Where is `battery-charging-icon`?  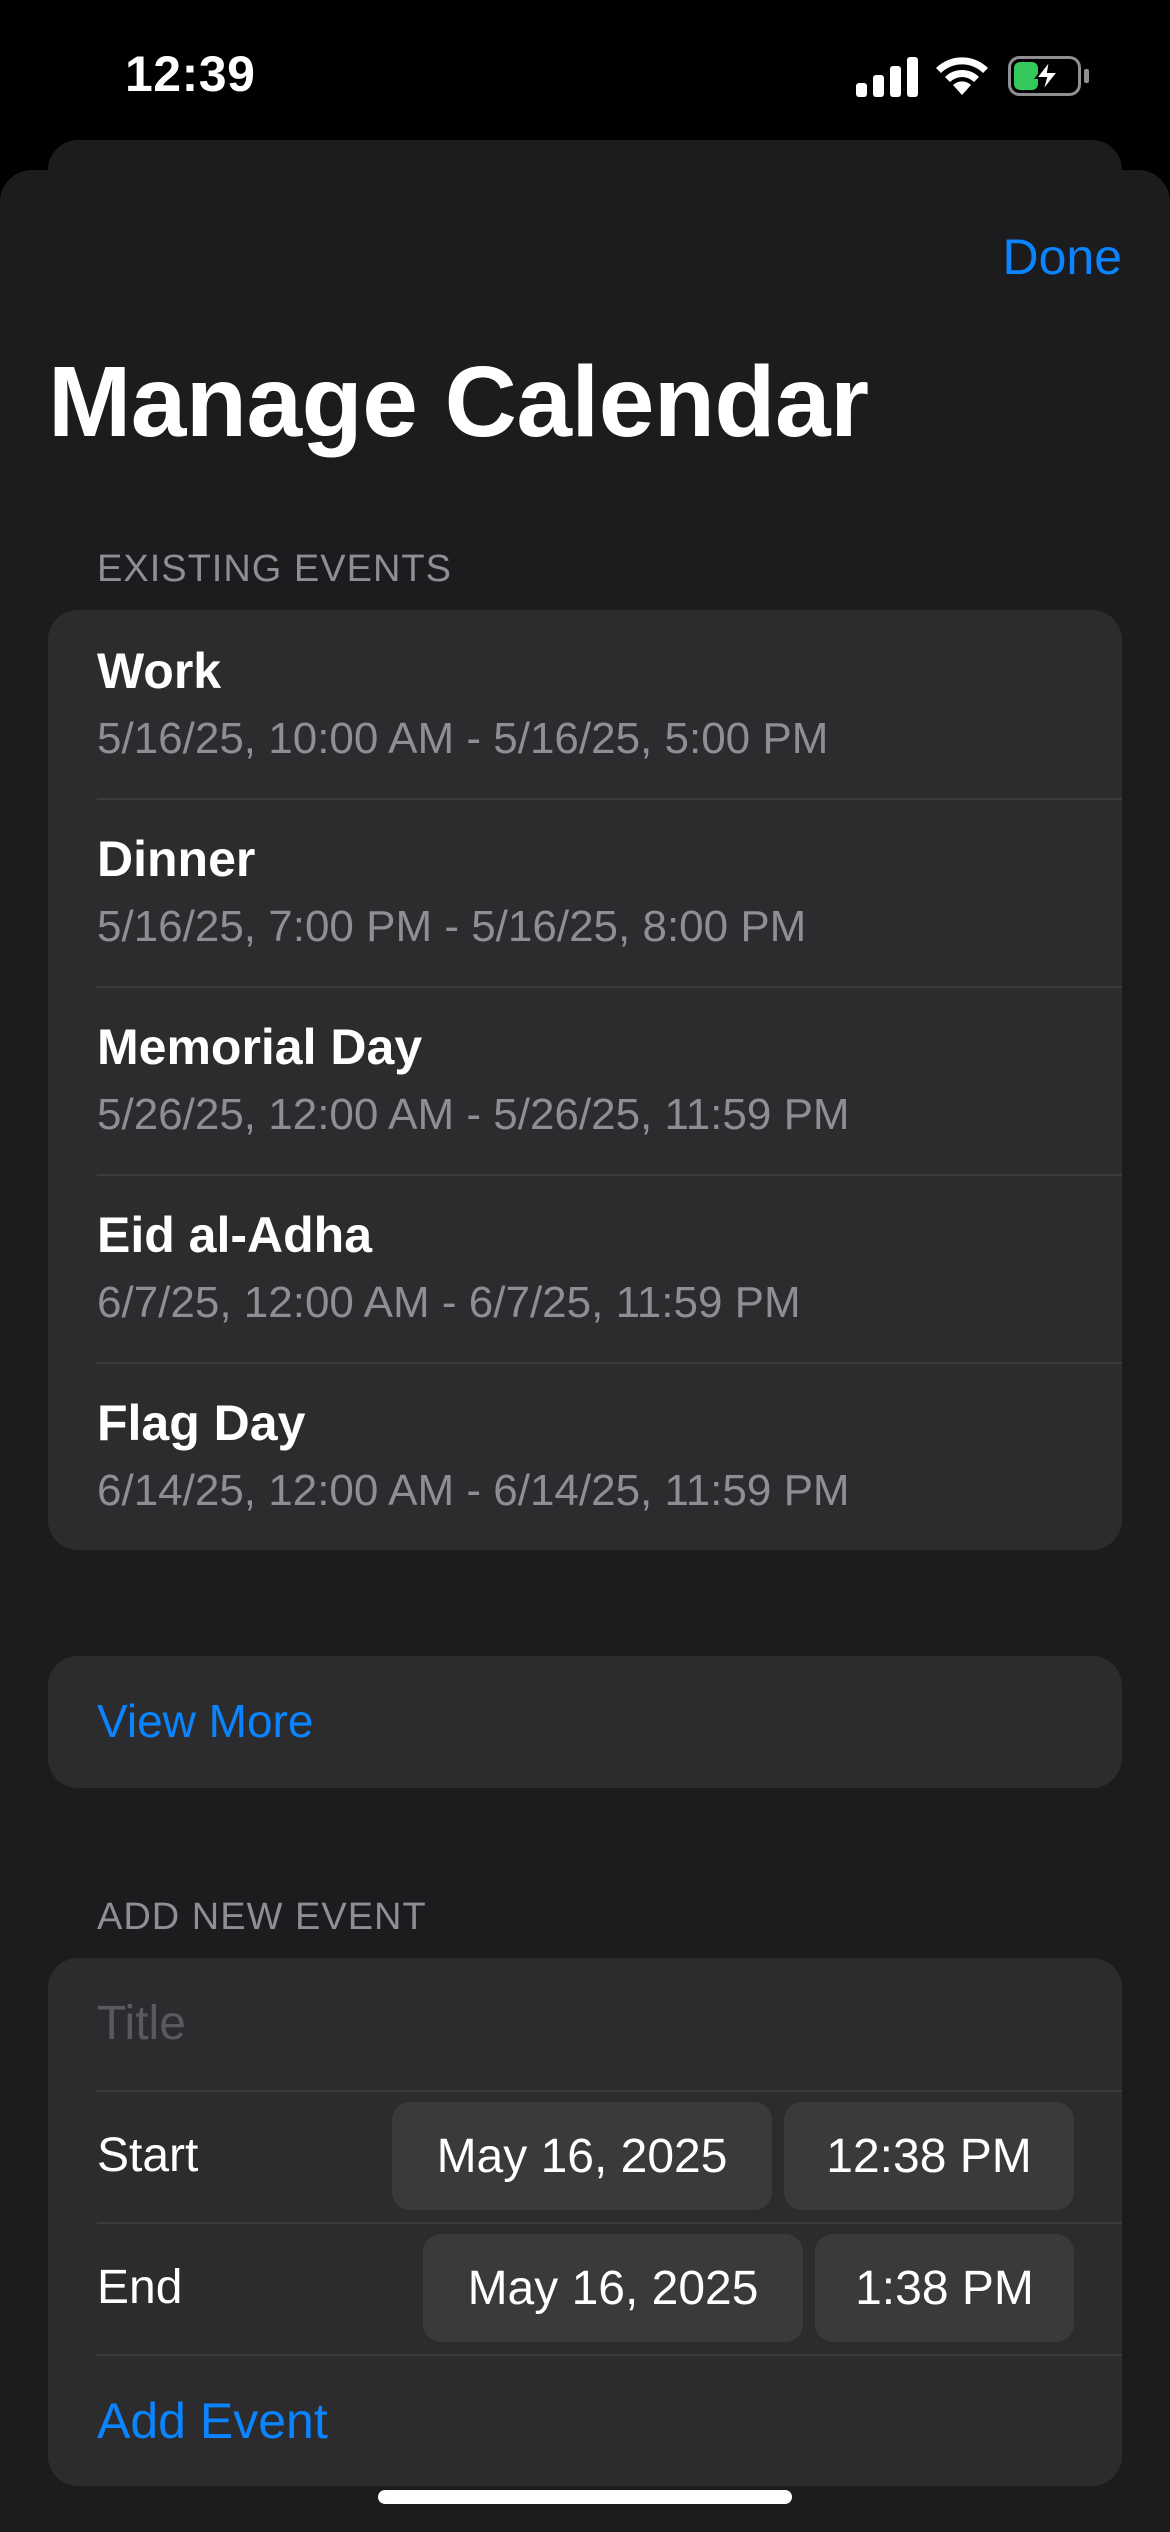
battery-charging-icon is located at coordinates (1048, 76).